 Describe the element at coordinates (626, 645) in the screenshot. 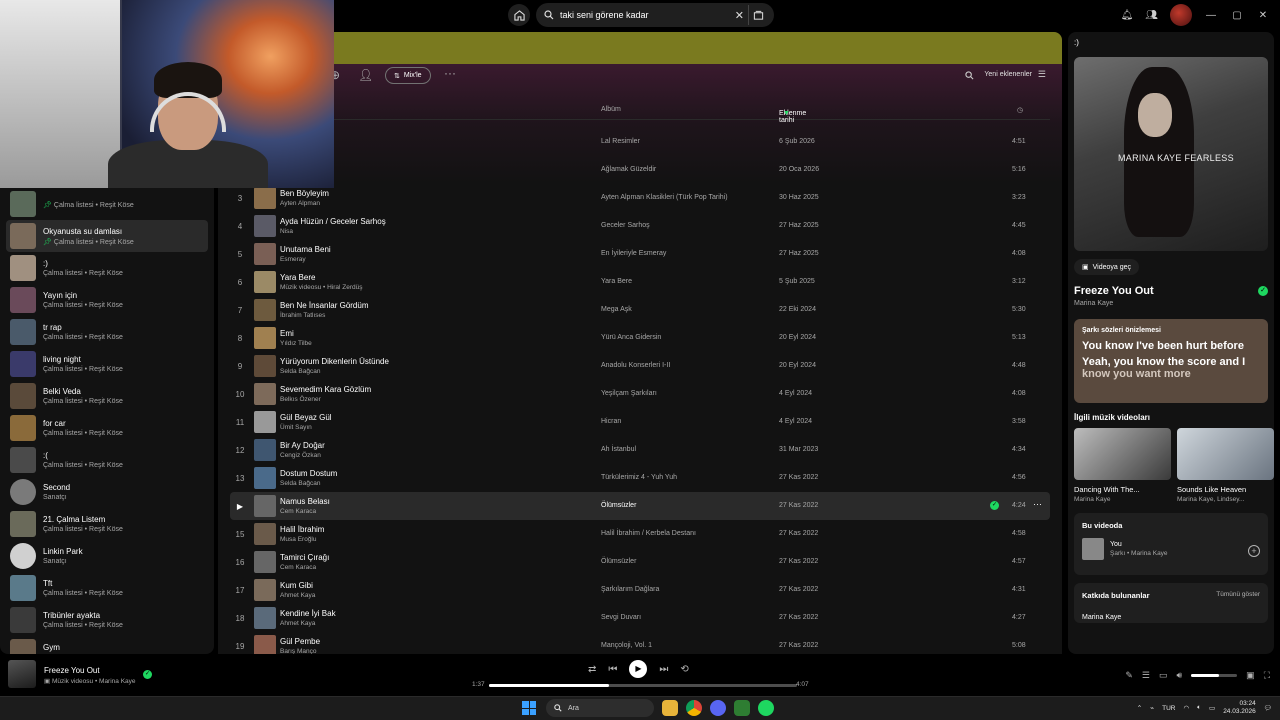

I see `track-album: Mançoloji, Vol. 1` at that location.